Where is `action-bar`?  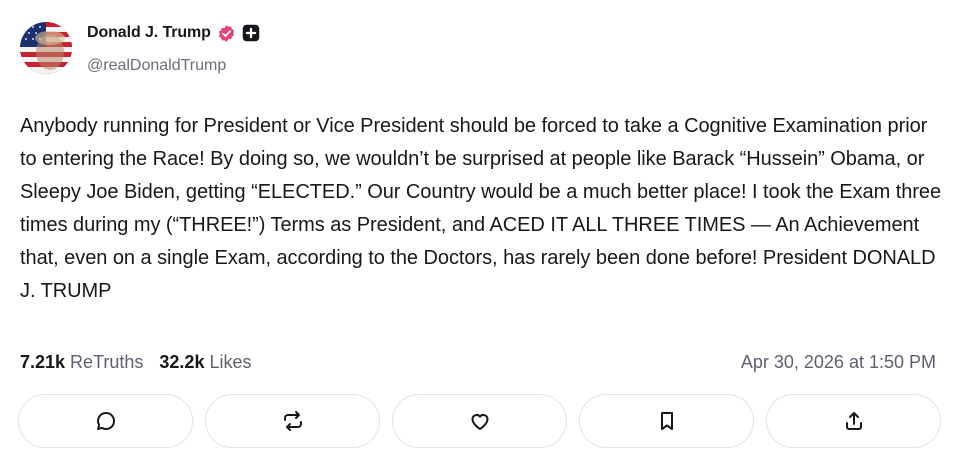
action-bar is located at coordinates (479, 421).